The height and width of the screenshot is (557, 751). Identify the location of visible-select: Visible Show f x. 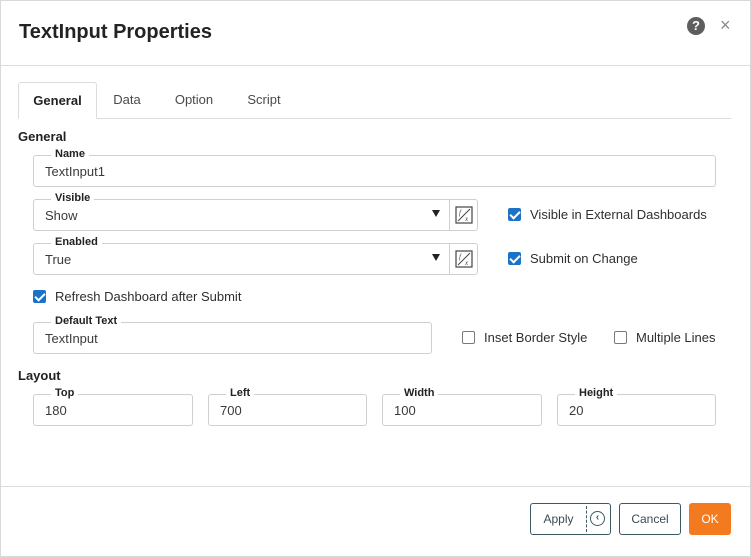
(255, 211).